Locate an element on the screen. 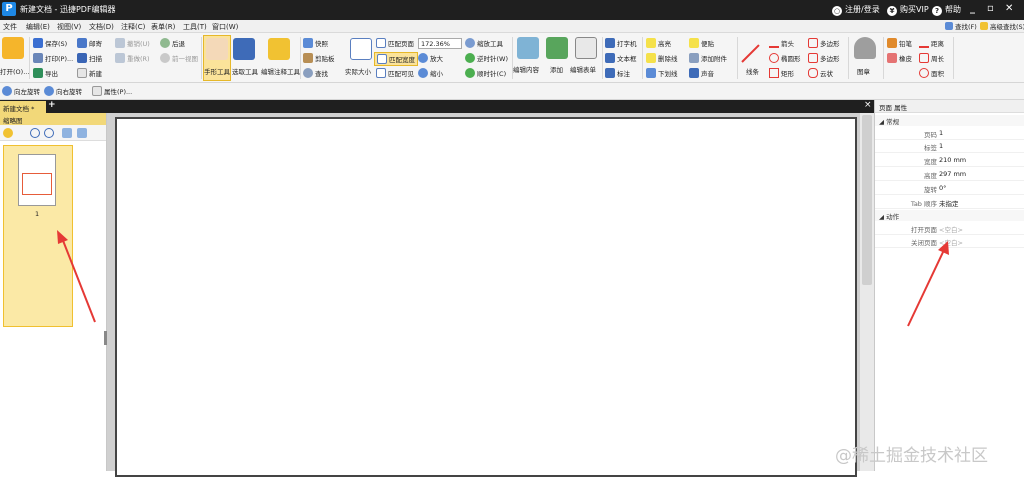  watermark-text: @稀土掘金技术社区 is located at coordinates (911, 456).